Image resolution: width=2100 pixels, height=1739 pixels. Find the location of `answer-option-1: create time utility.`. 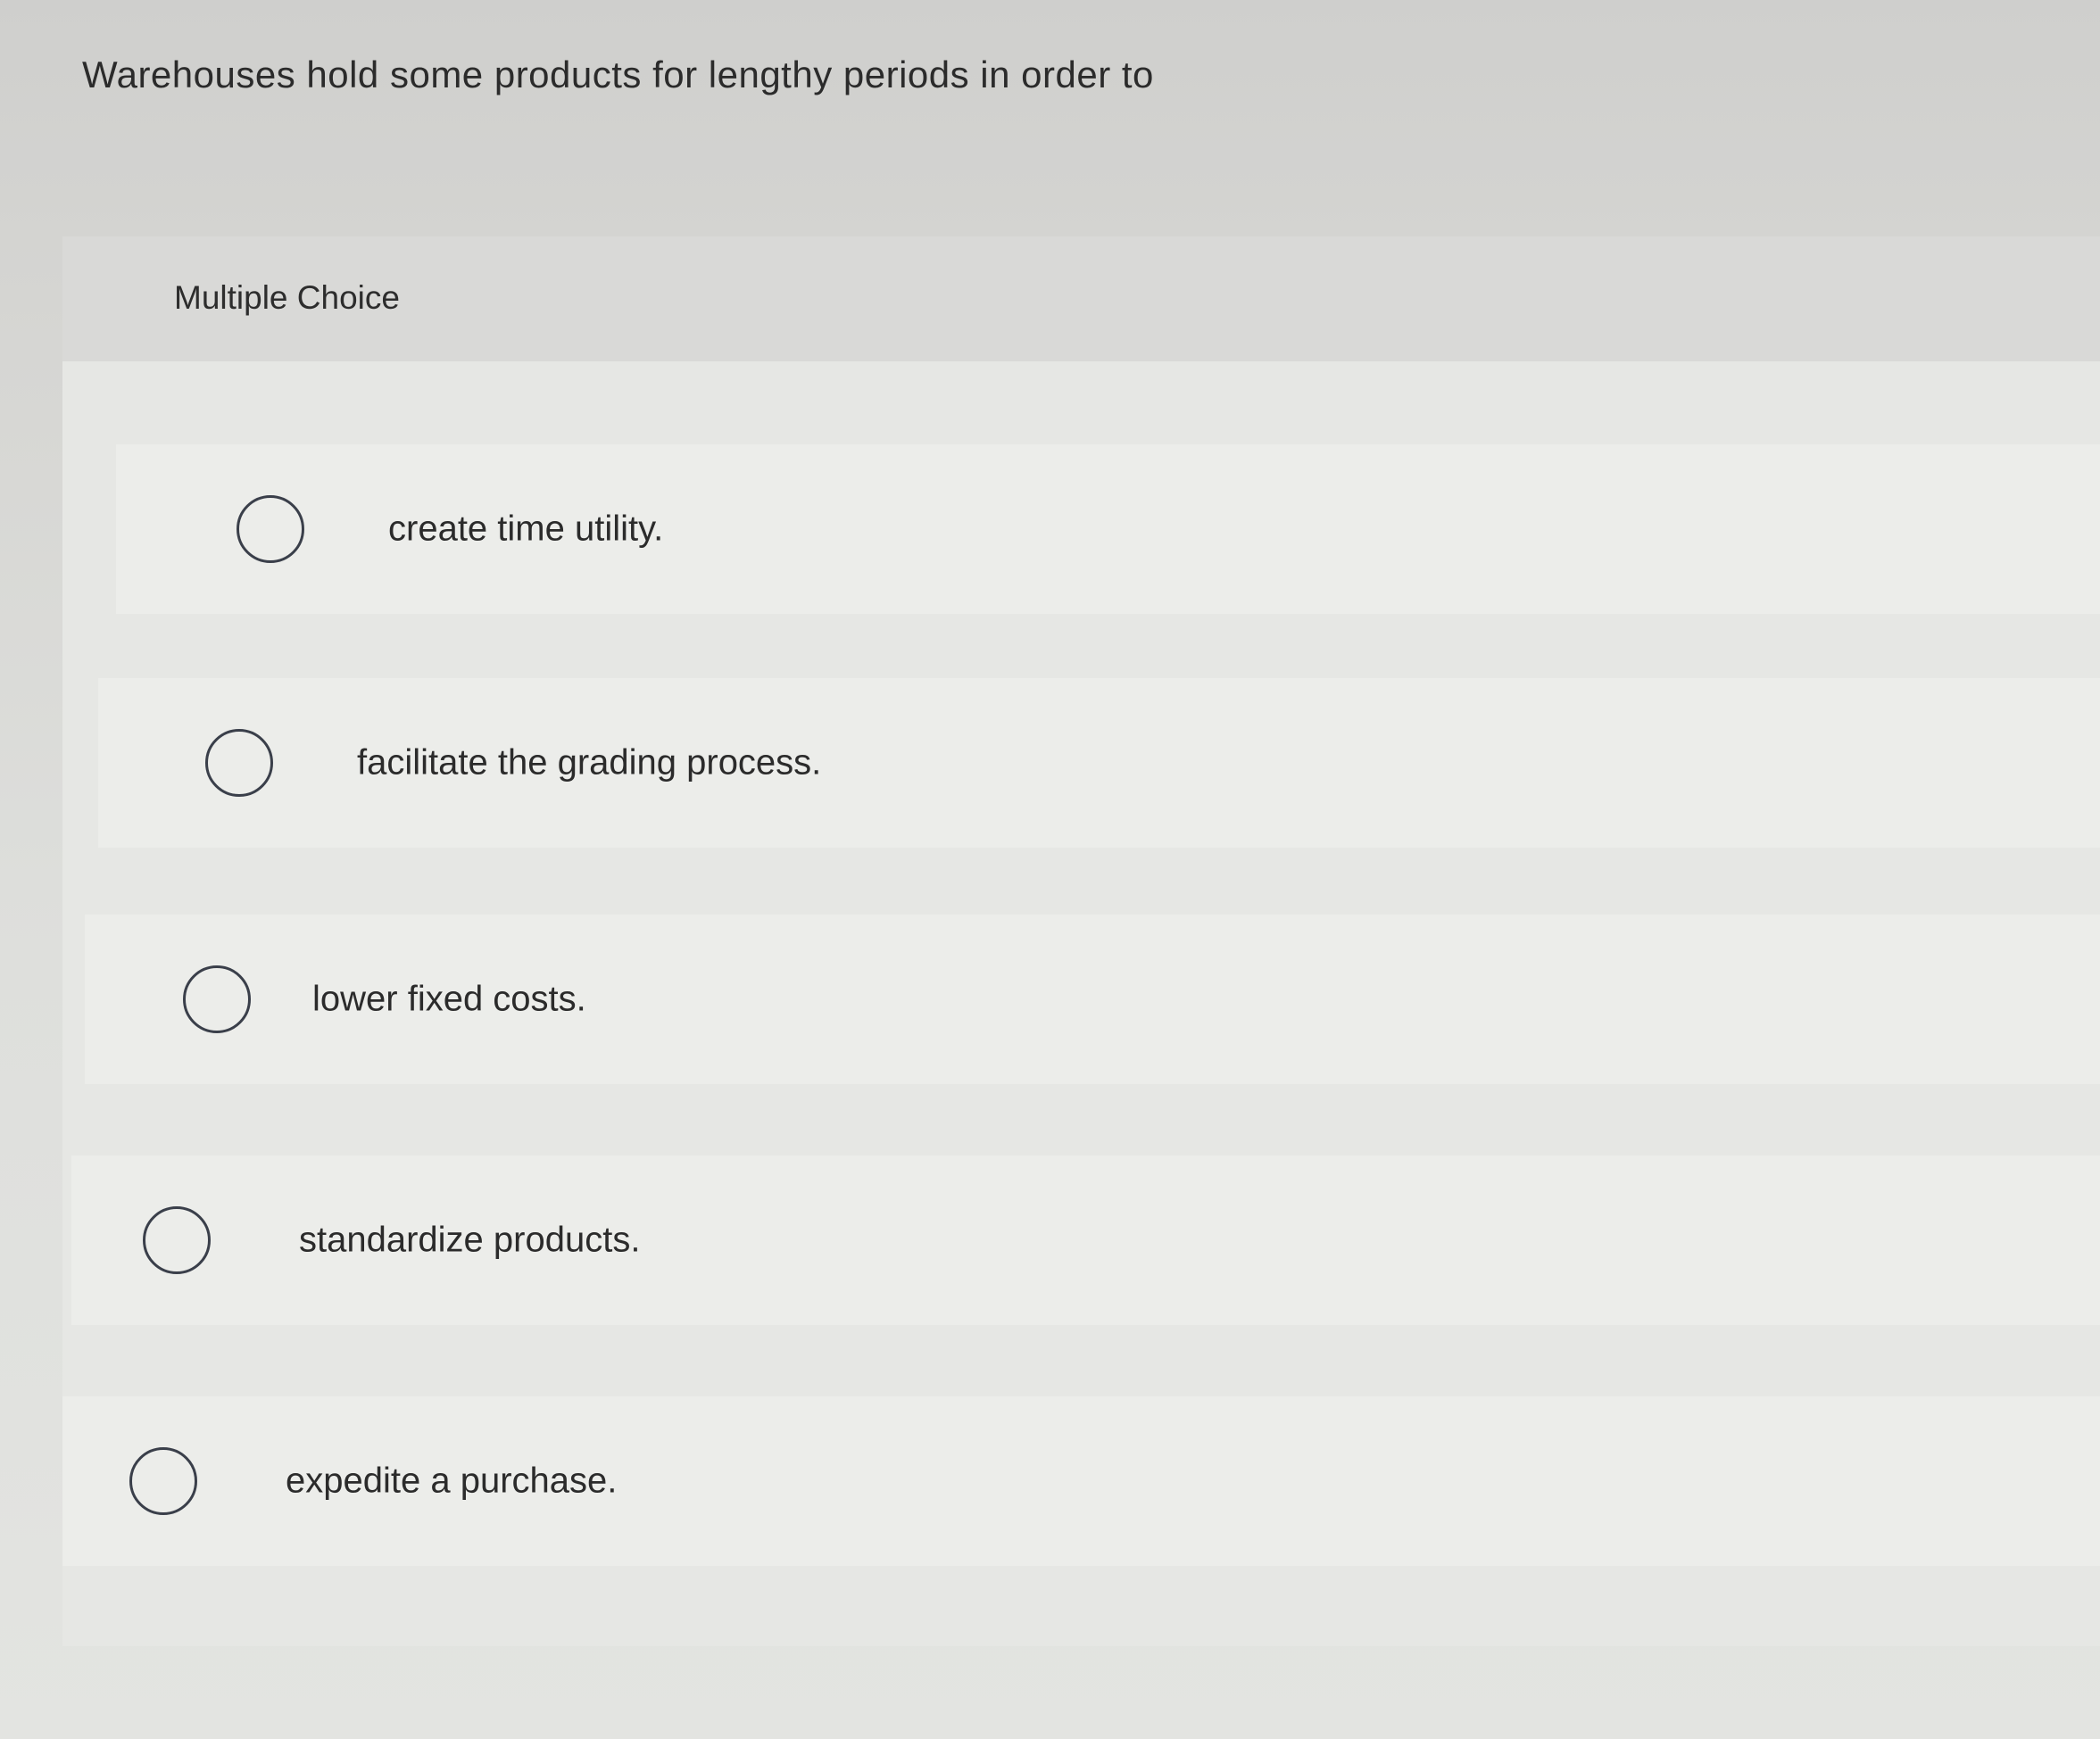

answer-option-1: create time utility. is located at coordinates (1108, 529).